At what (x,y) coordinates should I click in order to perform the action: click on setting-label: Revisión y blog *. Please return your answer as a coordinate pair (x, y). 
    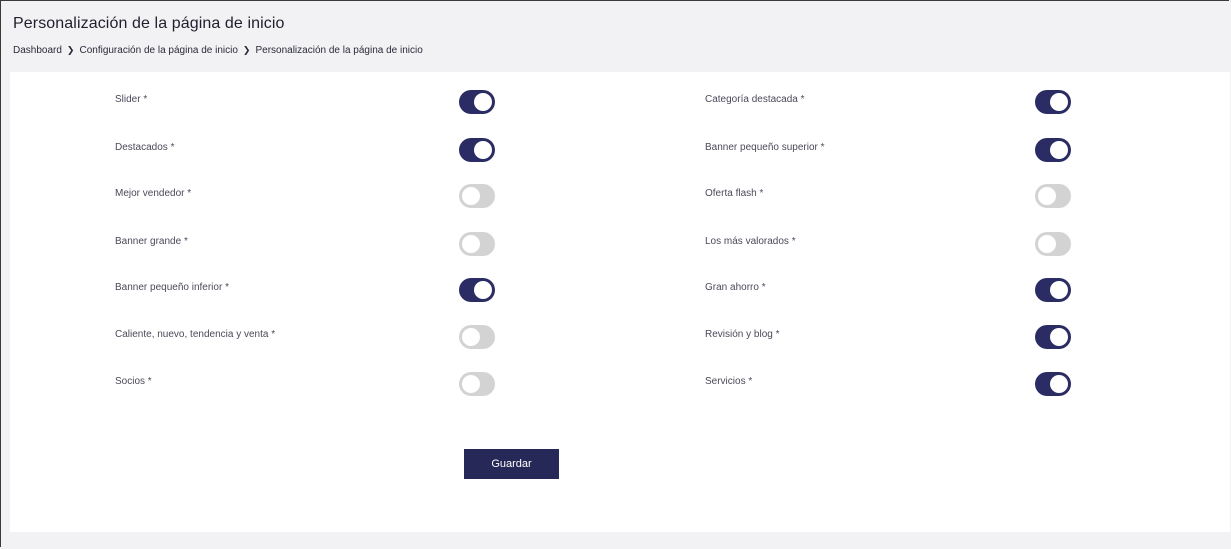
    Looking at the image, I should click on (742, 334).